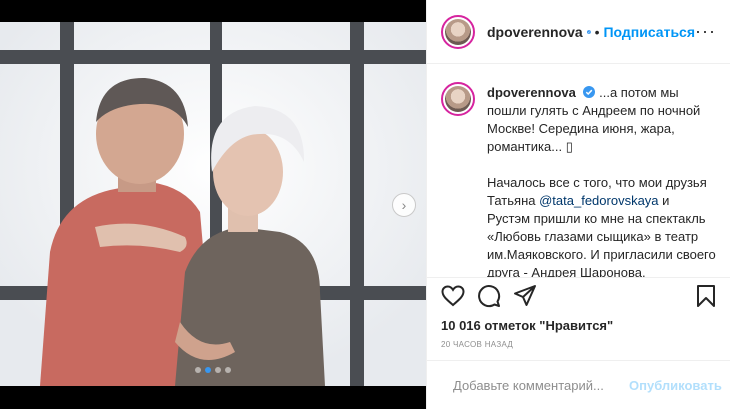 The height and width of the screenshot is (409, 730). Describe the element at coordinates (489, 296) in the screenshot. I see `comment-icon` at that location.